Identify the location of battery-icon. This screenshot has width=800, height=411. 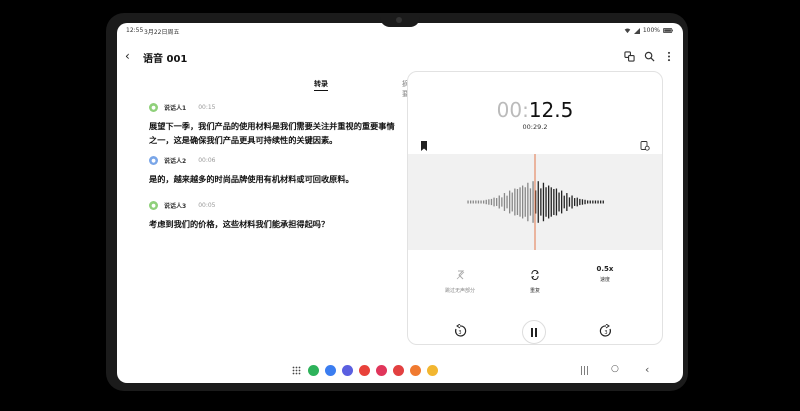
(668, 30).